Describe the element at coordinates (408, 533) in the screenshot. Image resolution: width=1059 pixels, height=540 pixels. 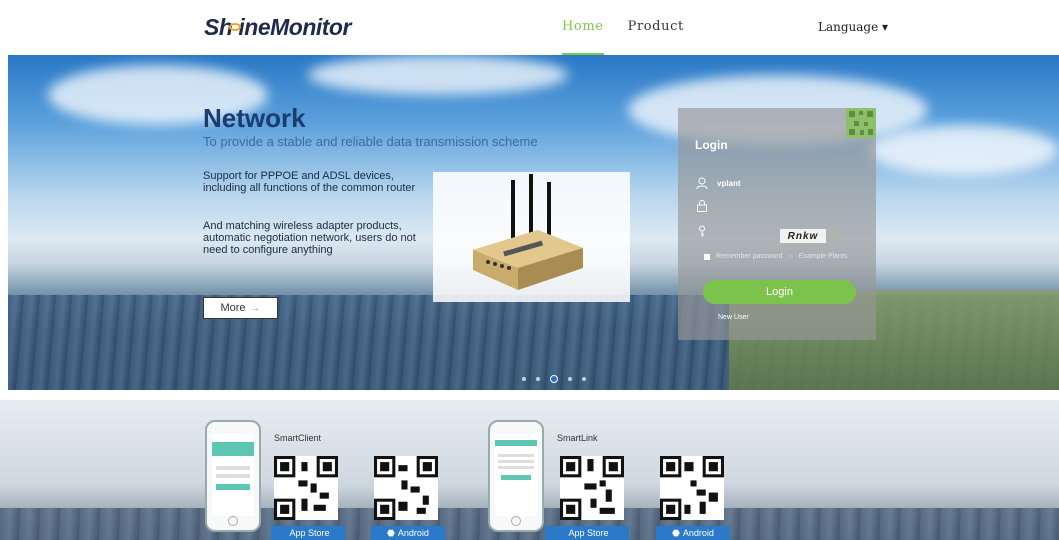
I see `smartclient-android-button: ⬣ Android` at that location.